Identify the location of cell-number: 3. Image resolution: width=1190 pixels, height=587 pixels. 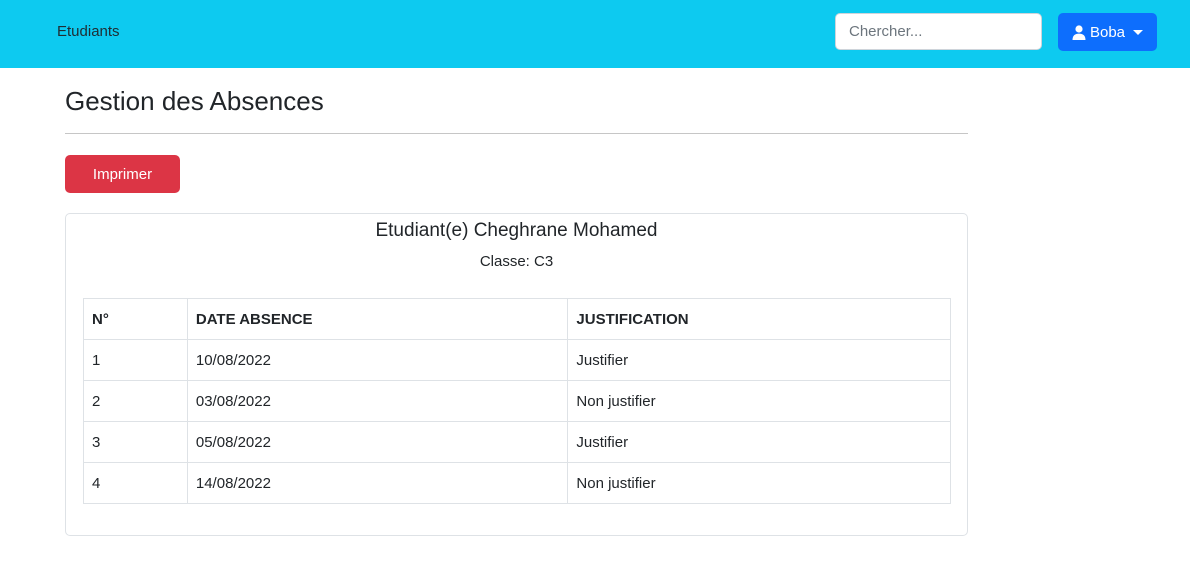
(135, 442).